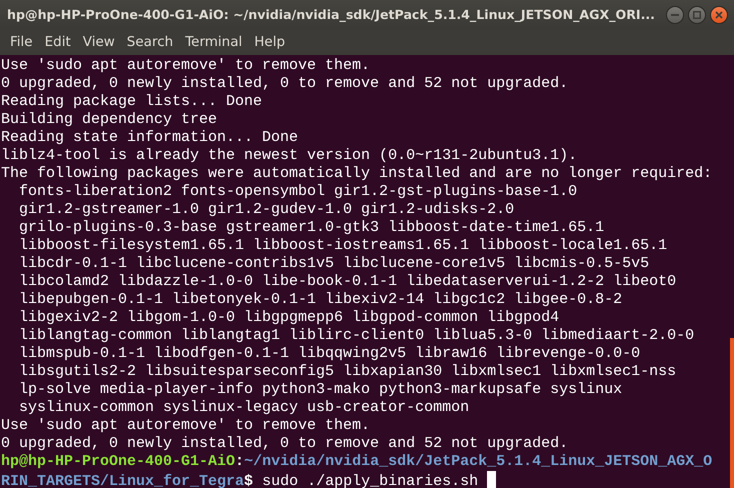 This screenshot has height=488, width=734. I want to click on maximize-button, so click(697, 15).